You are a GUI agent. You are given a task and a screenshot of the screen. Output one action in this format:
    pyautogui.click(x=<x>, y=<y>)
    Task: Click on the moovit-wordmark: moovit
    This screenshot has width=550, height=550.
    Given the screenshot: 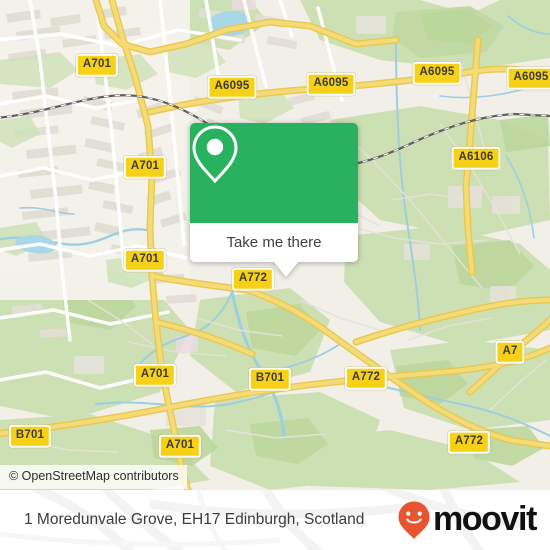 What is the action you would take?
    pyautogui.click(x=484, y=518)
    